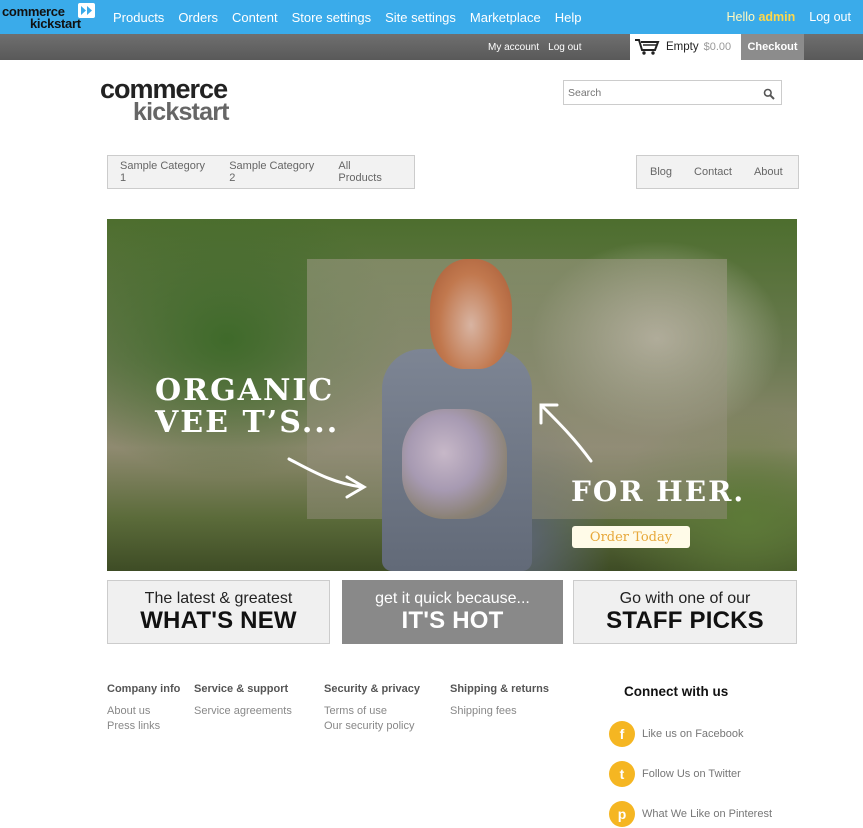  What do you see at coordinates (198, 17) in the screenshot?
I see `admin-menu-orders: Orders` at bounding box center [198, 17].